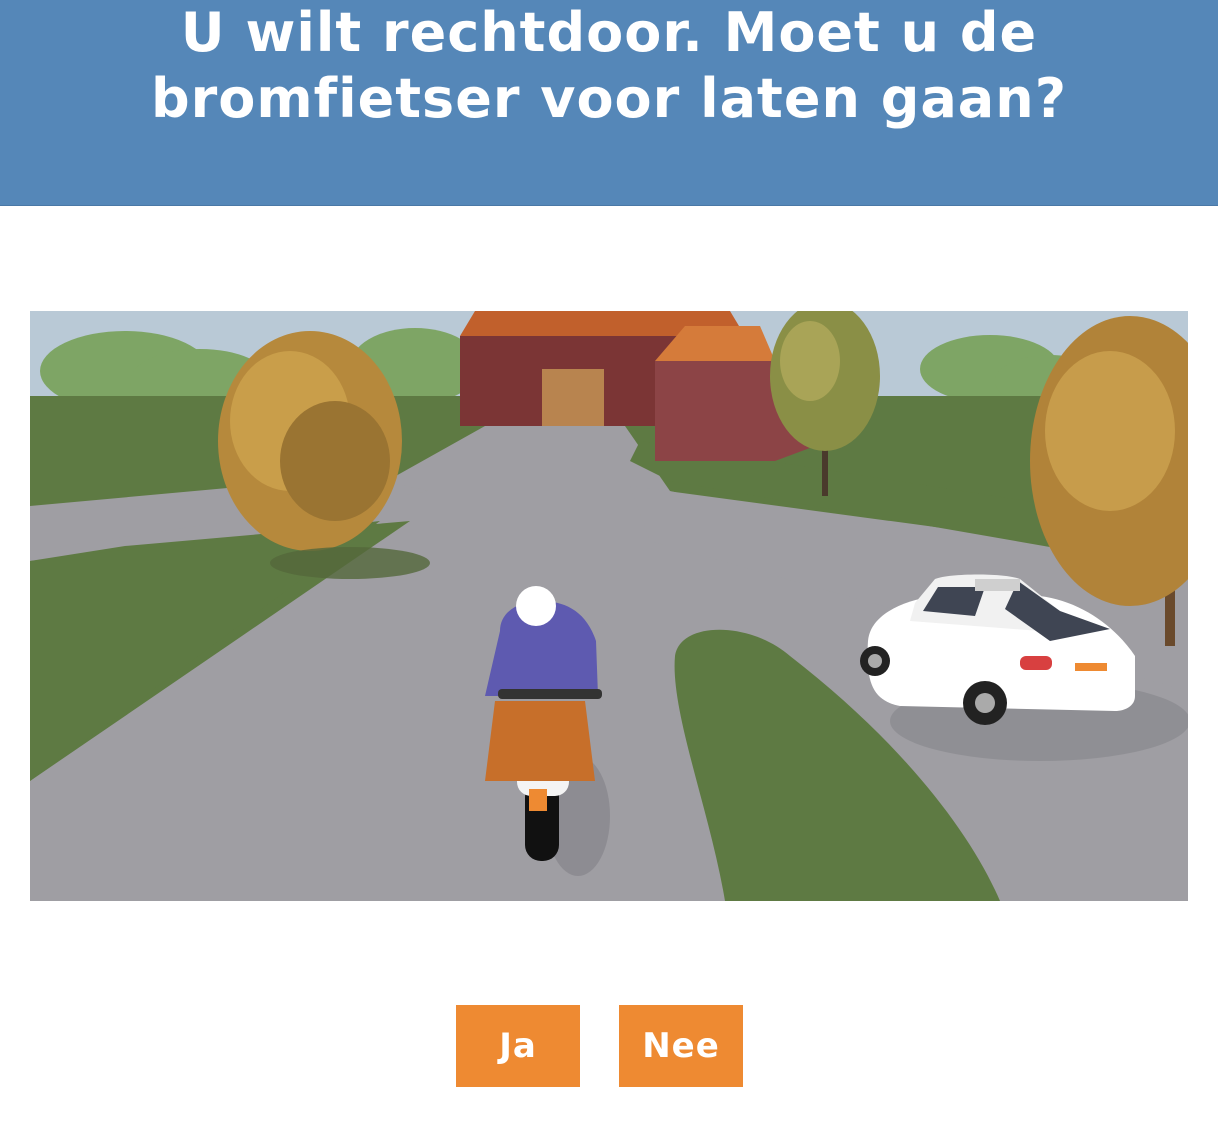  I want to click on no-answer-button: Nee, so click(681, 1046).